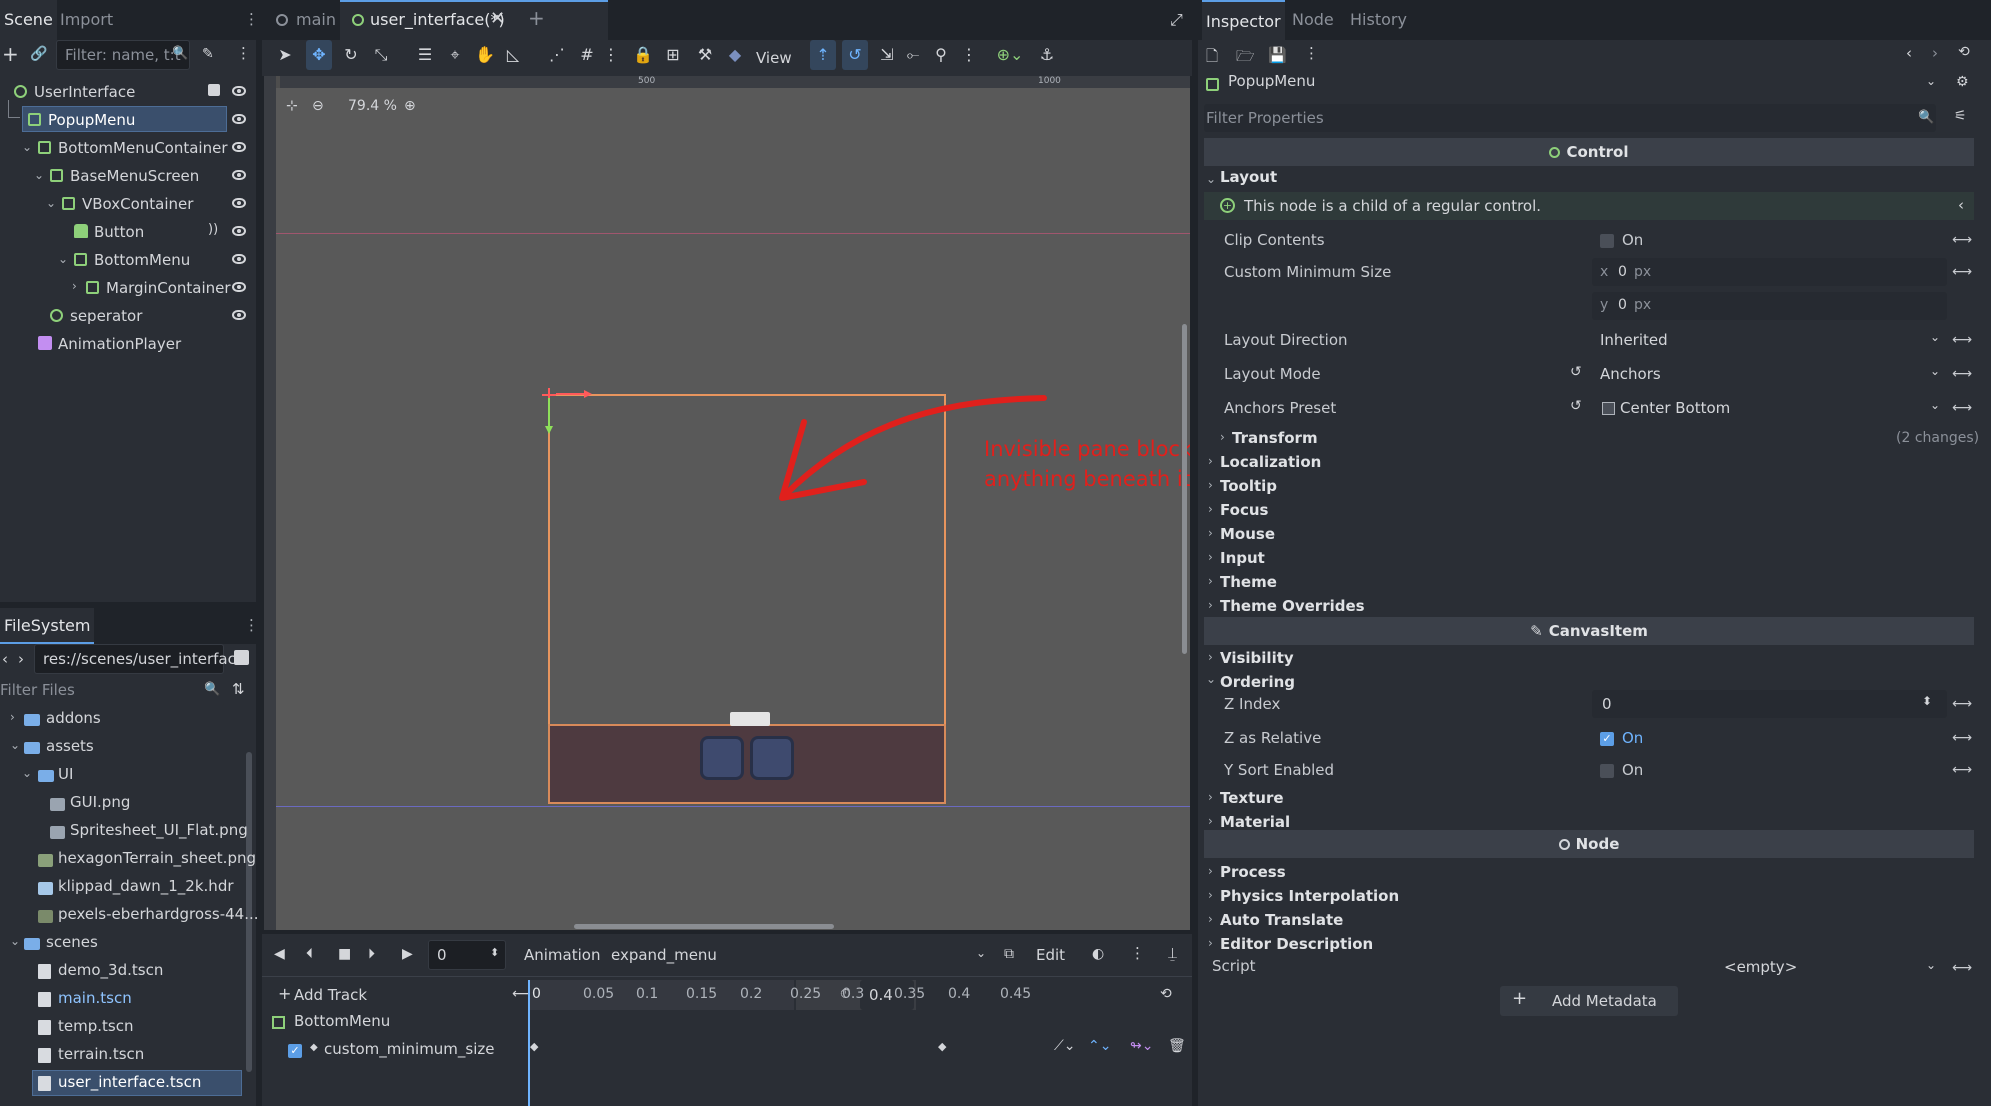 The image size is (1991, 1106). I want to click on pan-tool-icon: ✋, so click(485, 55).